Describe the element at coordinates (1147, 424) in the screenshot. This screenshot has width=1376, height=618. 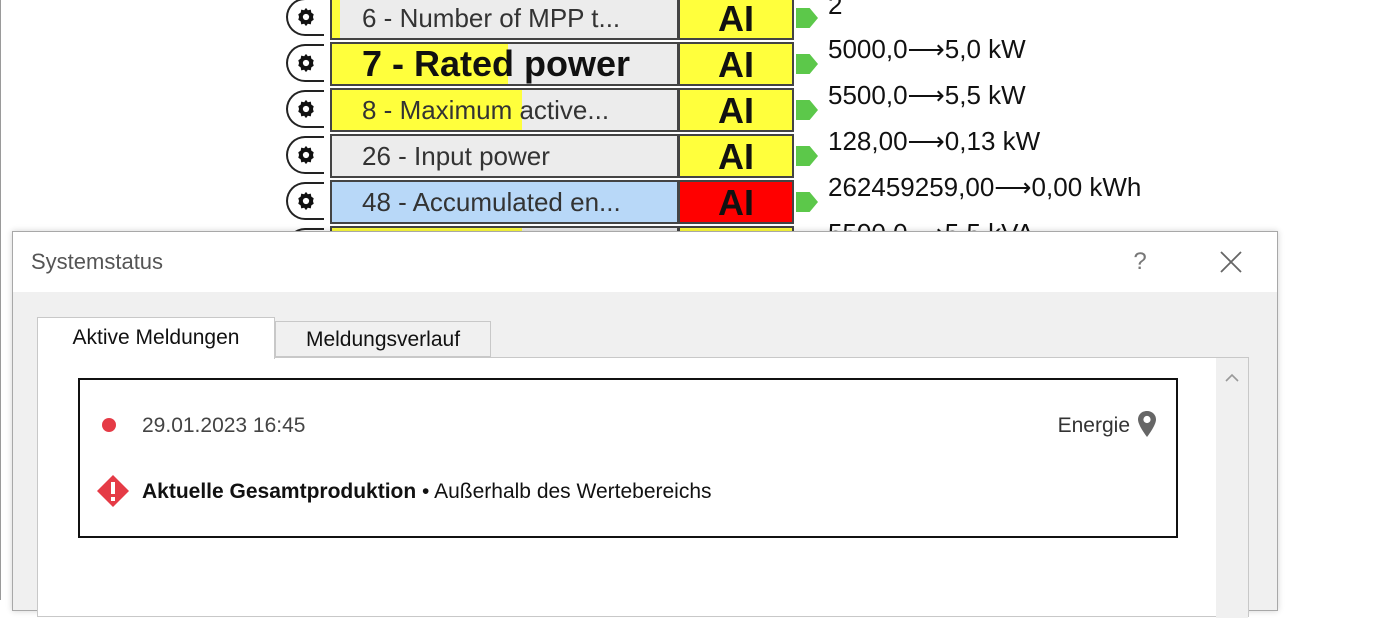
I see `location-pin-icon` at that location.